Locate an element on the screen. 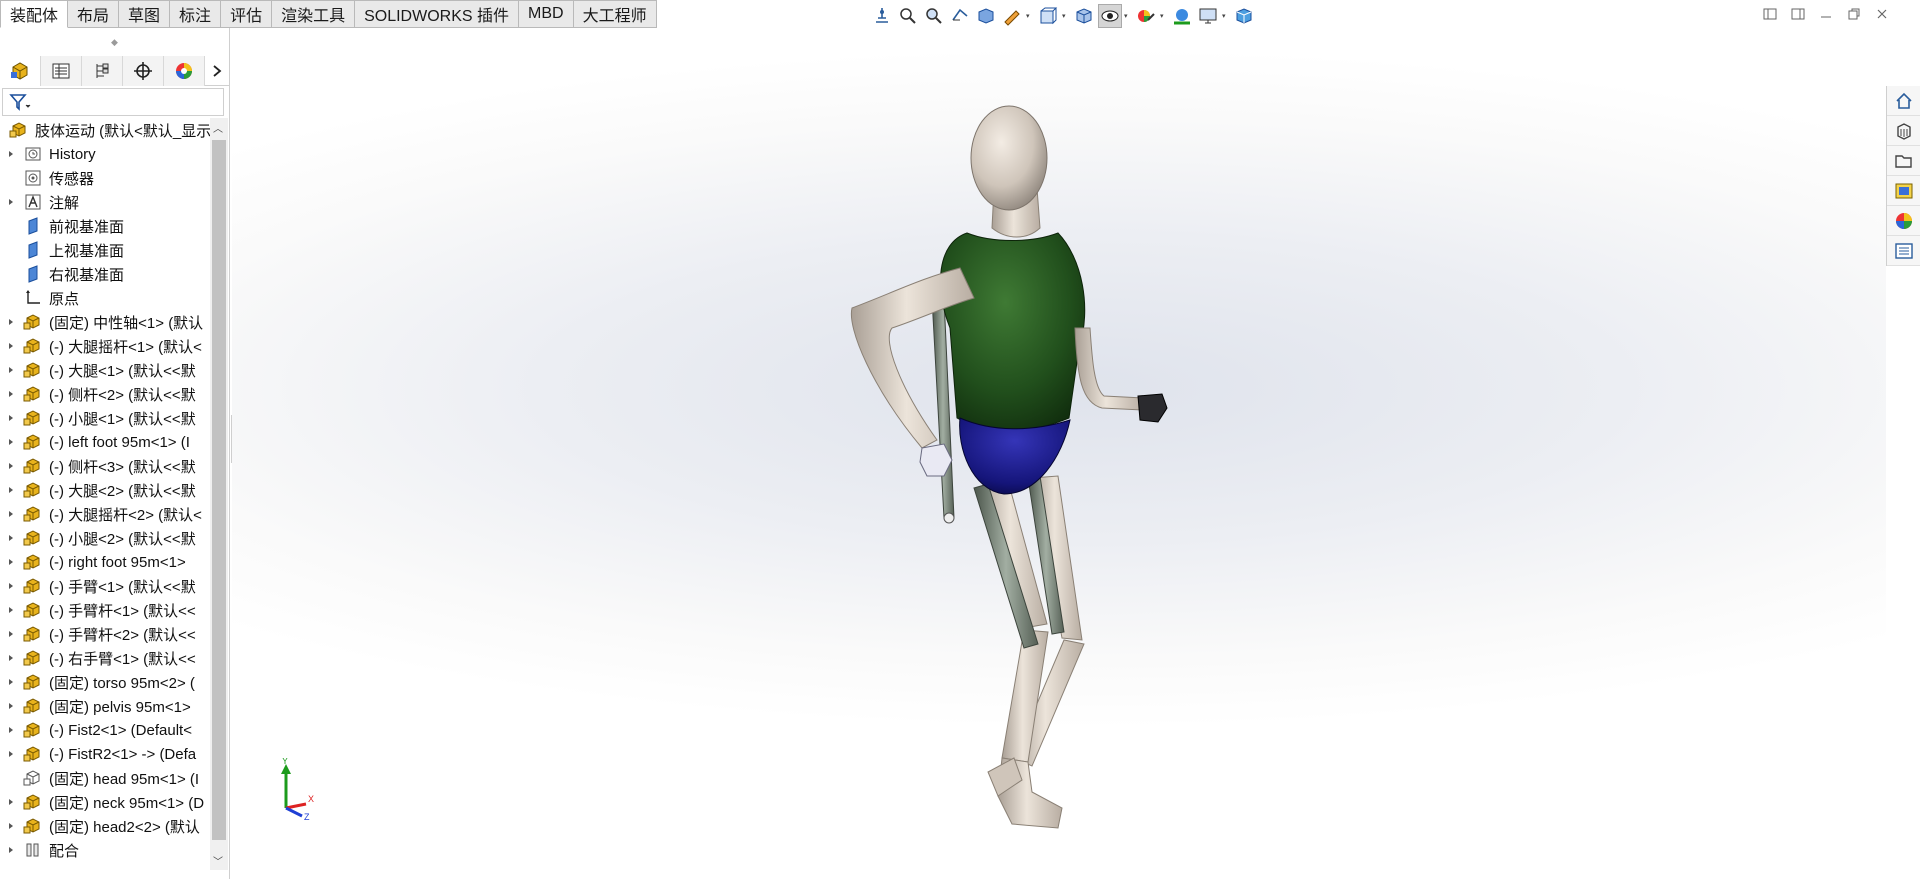 The image size is (1920, 879). view-normal-button is located at coordinates (882, 16).